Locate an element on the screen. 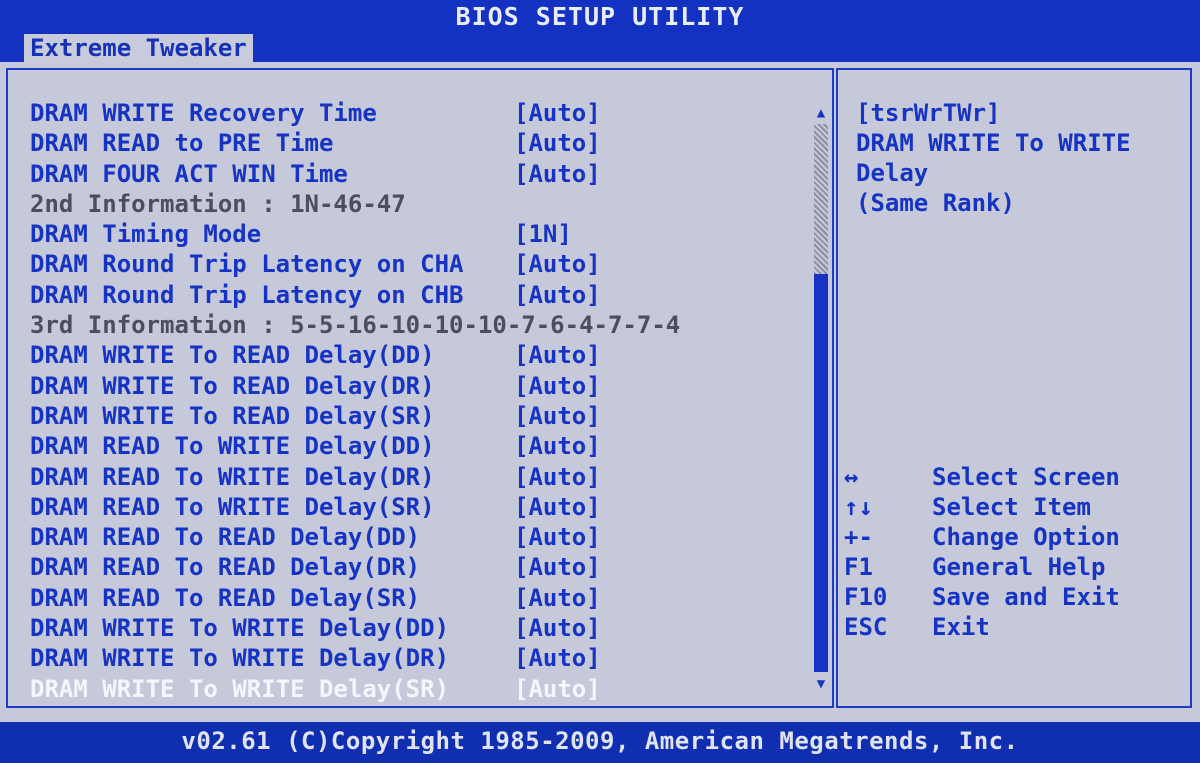  setting-label: DRAM WRITE To READ Delay(DR) is located at coordinates (232, 385).